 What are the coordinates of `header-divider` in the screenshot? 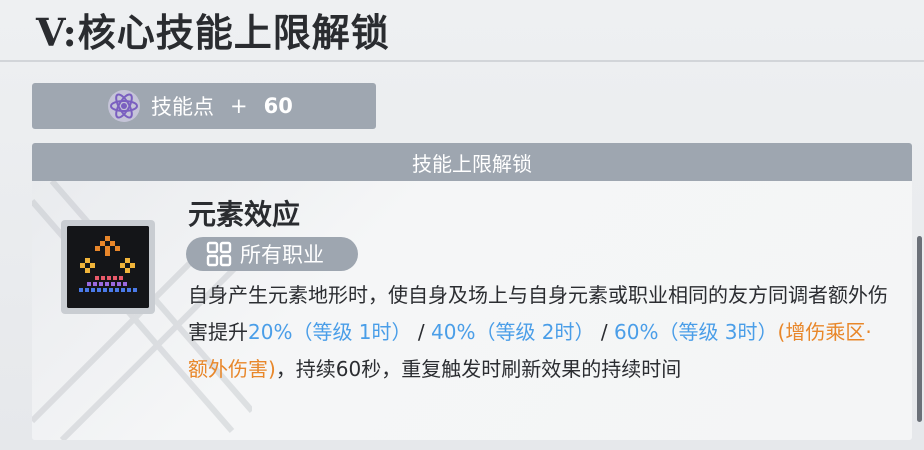 It's located at (462, 61).